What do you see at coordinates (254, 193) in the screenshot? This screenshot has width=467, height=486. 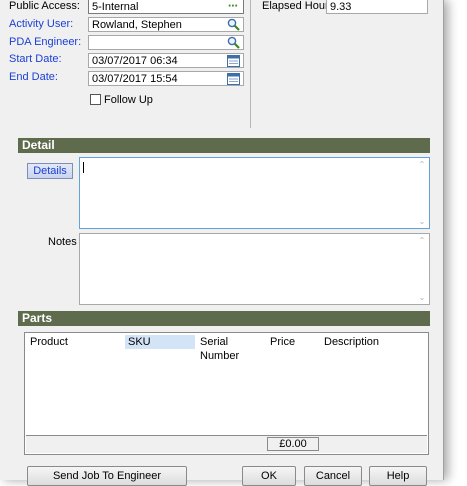 I see `details-textarea: ⌃ ⌄` at bounding box center [254, 193].